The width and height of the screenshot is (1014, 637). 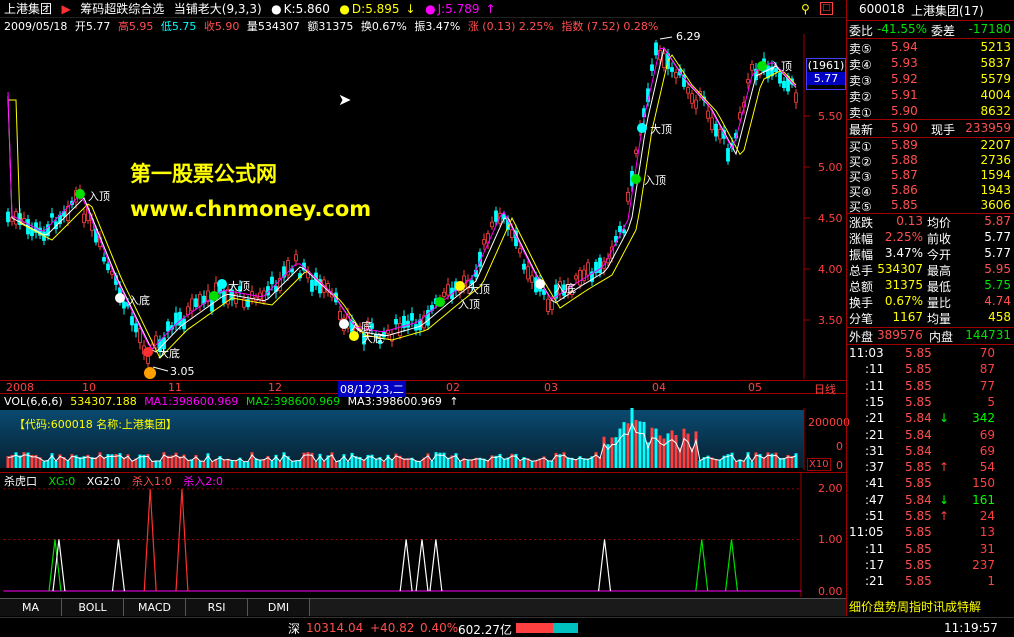 What do you see at coordinates (997, 269) in the screenshot?
I see `stat-value: 5.95` at bounding box center [997, 269].